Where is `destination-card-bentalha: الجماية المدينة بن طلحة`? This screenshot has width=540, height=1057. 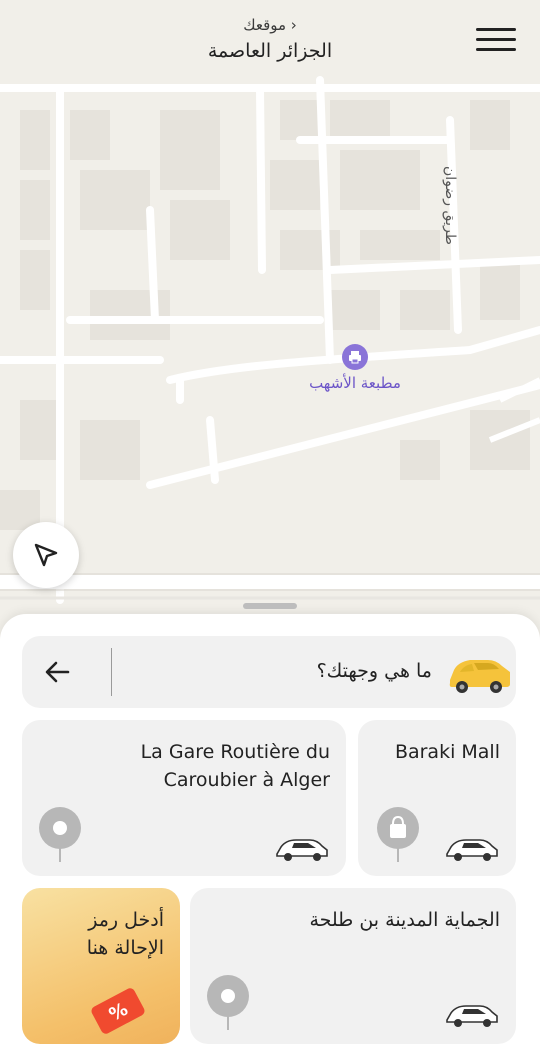
destination-card-bentalha: الجماية المدينة بن طلحة is located at coordinates (353, 966).